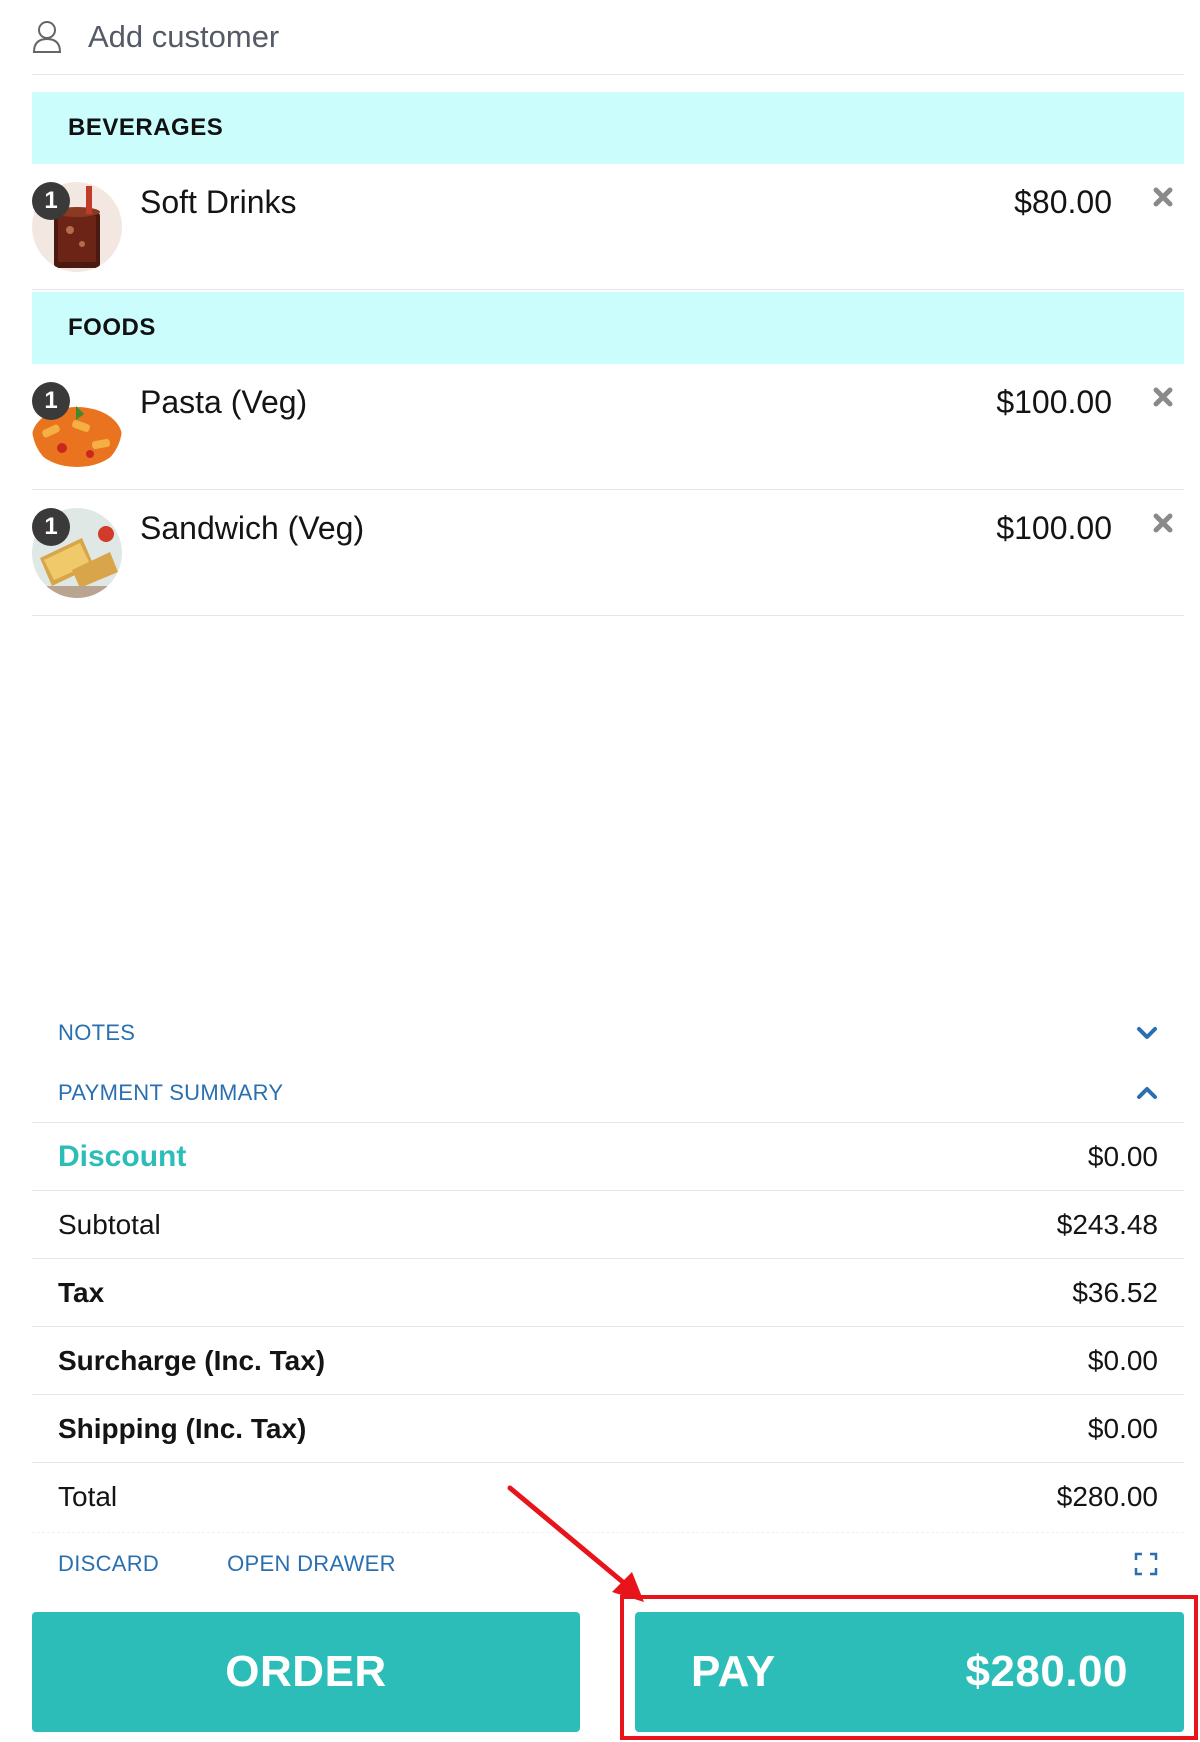 Image resolution: width=1200 pixels, height=1742 pixels. What do you see at coordinates (252, 528) in the screenshot?
I see `item-name: Sandwich (Veg)` at bounding box center [252, 528].